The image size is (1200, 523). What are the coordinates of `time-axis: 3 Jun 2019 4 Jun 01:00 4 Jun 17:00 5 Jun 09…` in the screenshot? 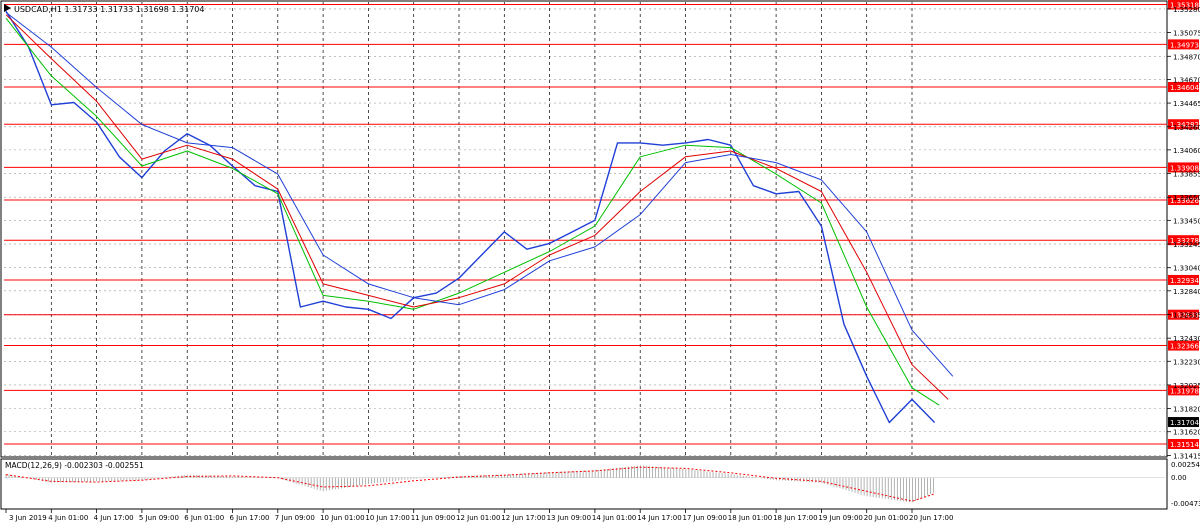 It's located at (479, 515).